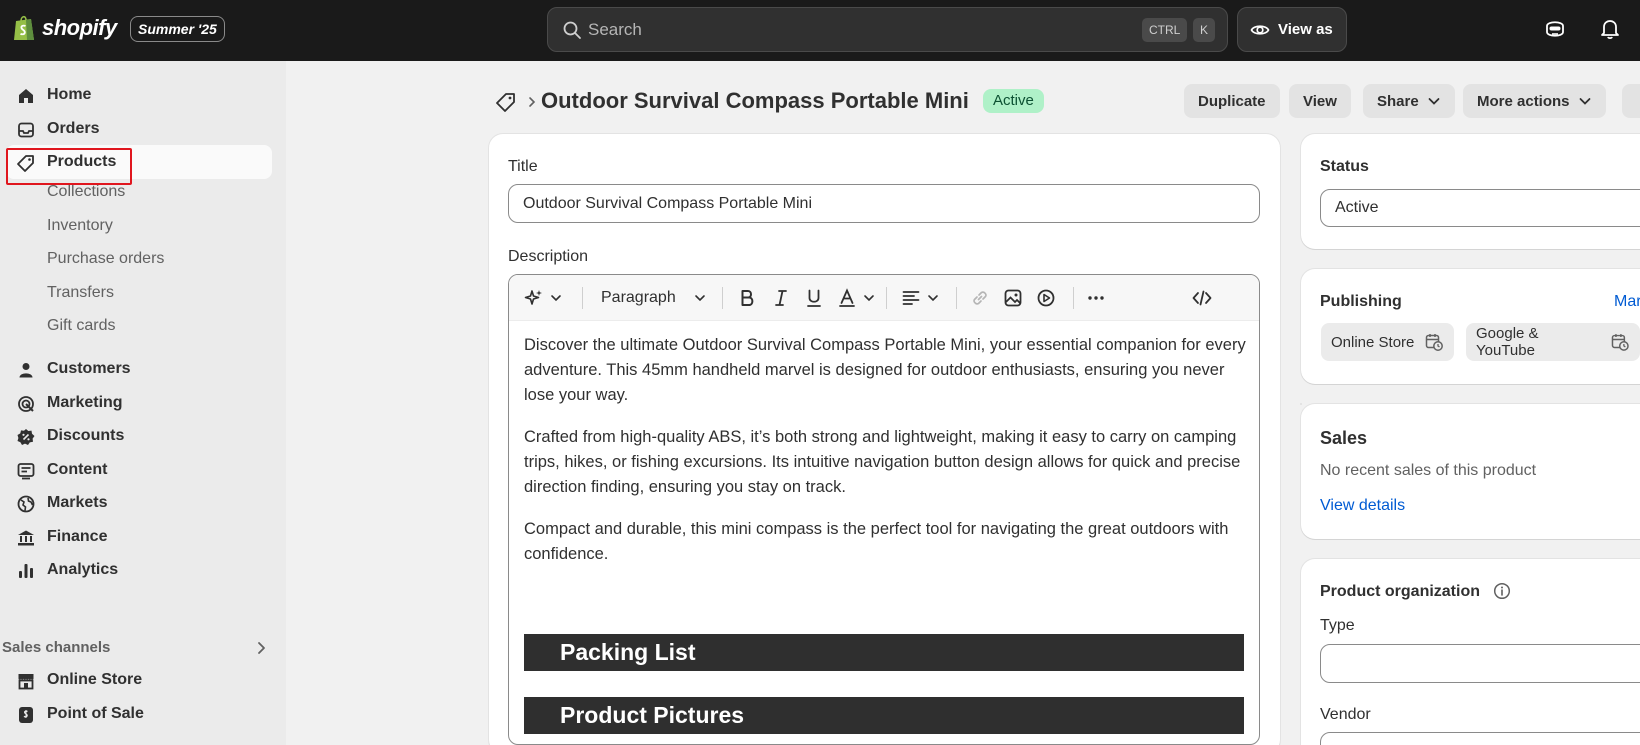 The height and width of the screenshot is (745, 1640). I want to click on content-icon, so click(26, 471).